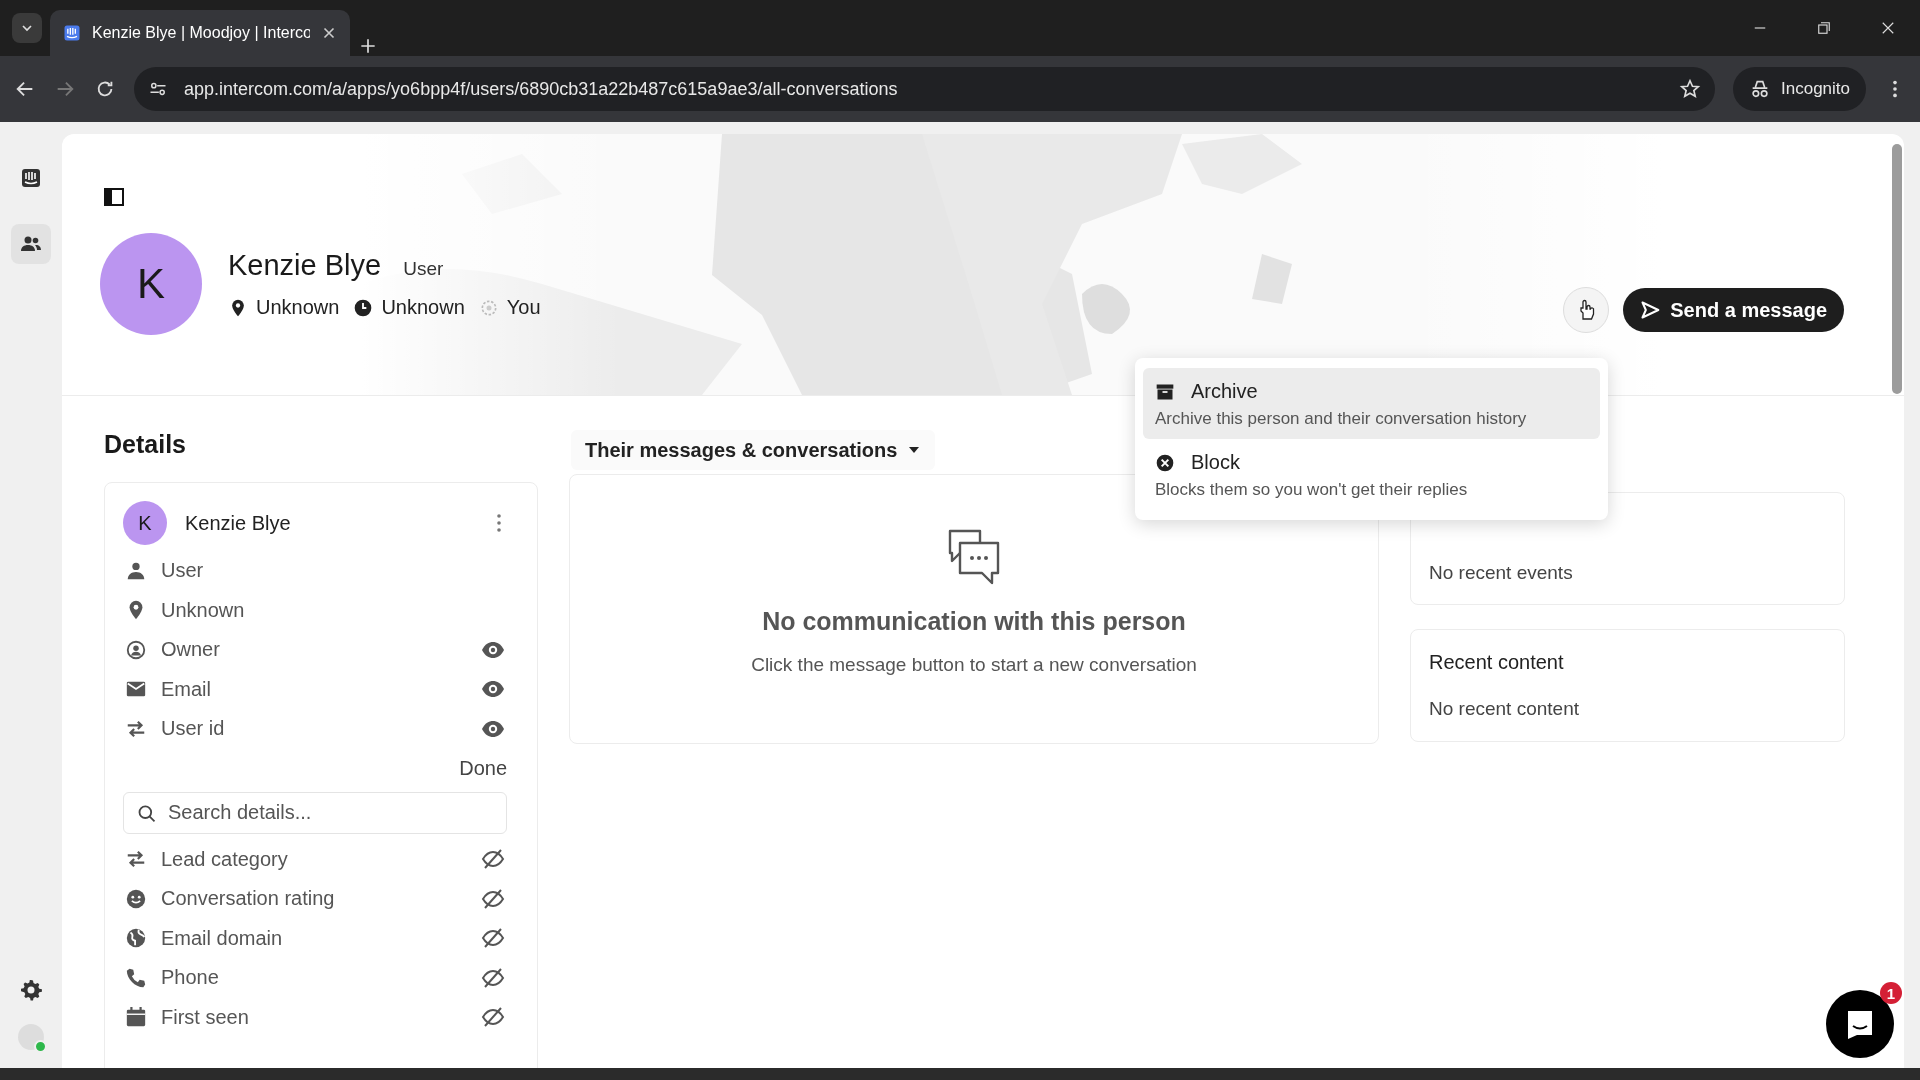  Describe the element at coordinates (974, 621) in the screenshot. I see `empty-state-title: No communication with this person` at that location.